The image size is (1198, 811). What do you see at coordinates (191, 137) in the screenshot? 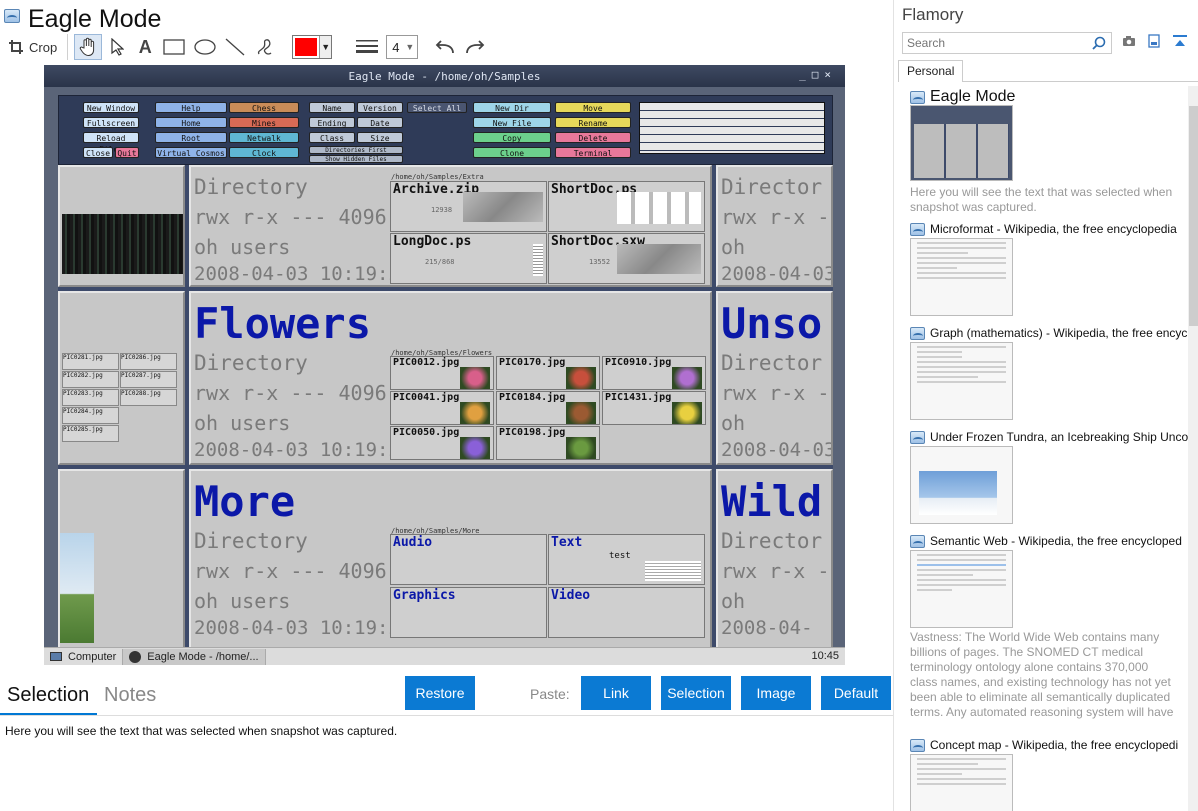
I see `eagle-ctl-root: Root` at bounding box center [191, 137].